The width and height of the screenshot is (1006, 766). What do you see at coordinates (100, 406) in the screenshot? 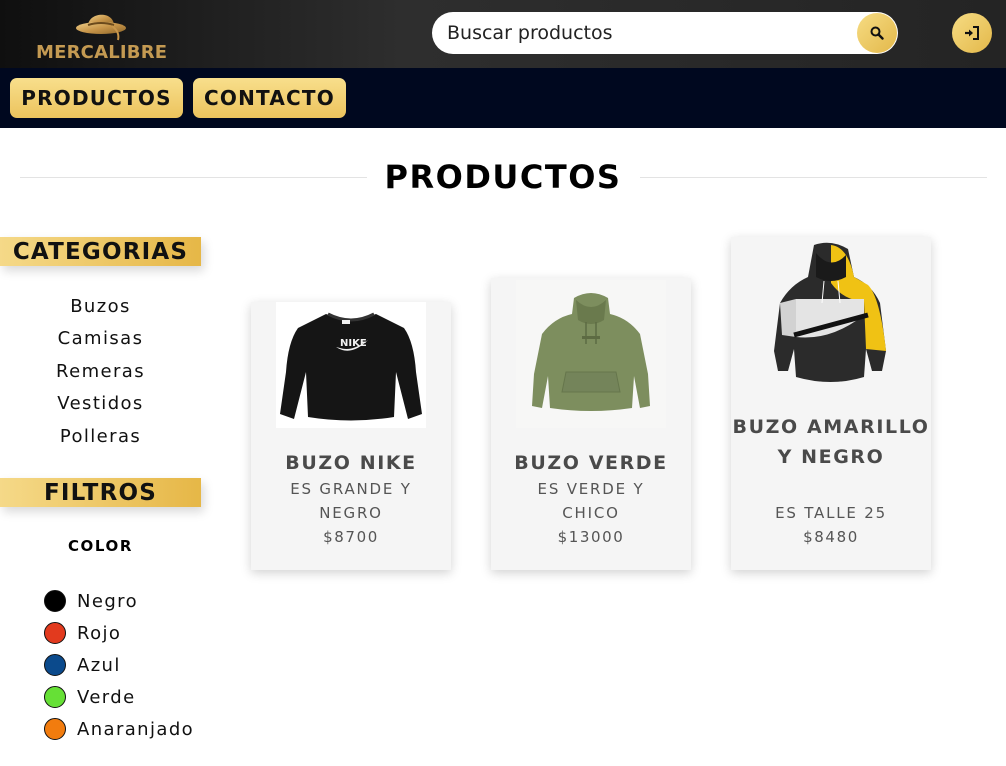
I see `category-item-vestidos: Vestidos` at bounding box center [100, 406].